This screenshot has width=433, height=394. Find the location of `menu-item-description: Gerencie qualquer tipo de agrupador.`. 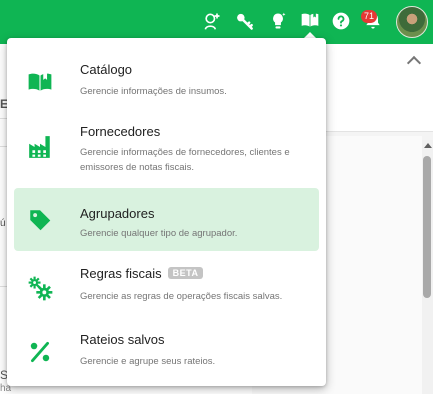

menu-item-description: Gerencie qualquer tipo de agrupador. is located at coordinates (159, 233).